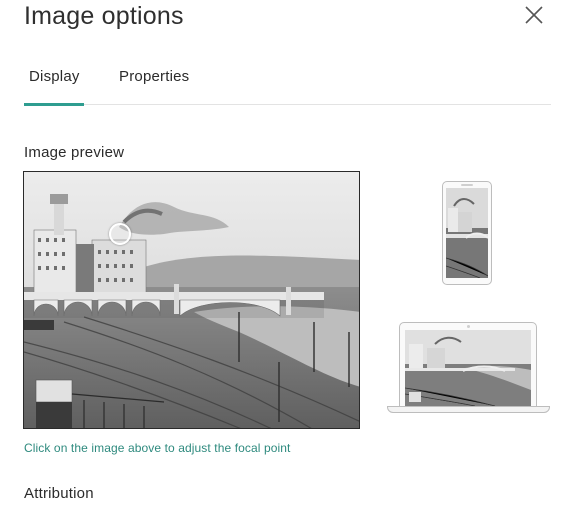  I want to click on tab-bar-divider, so click(287, 104).